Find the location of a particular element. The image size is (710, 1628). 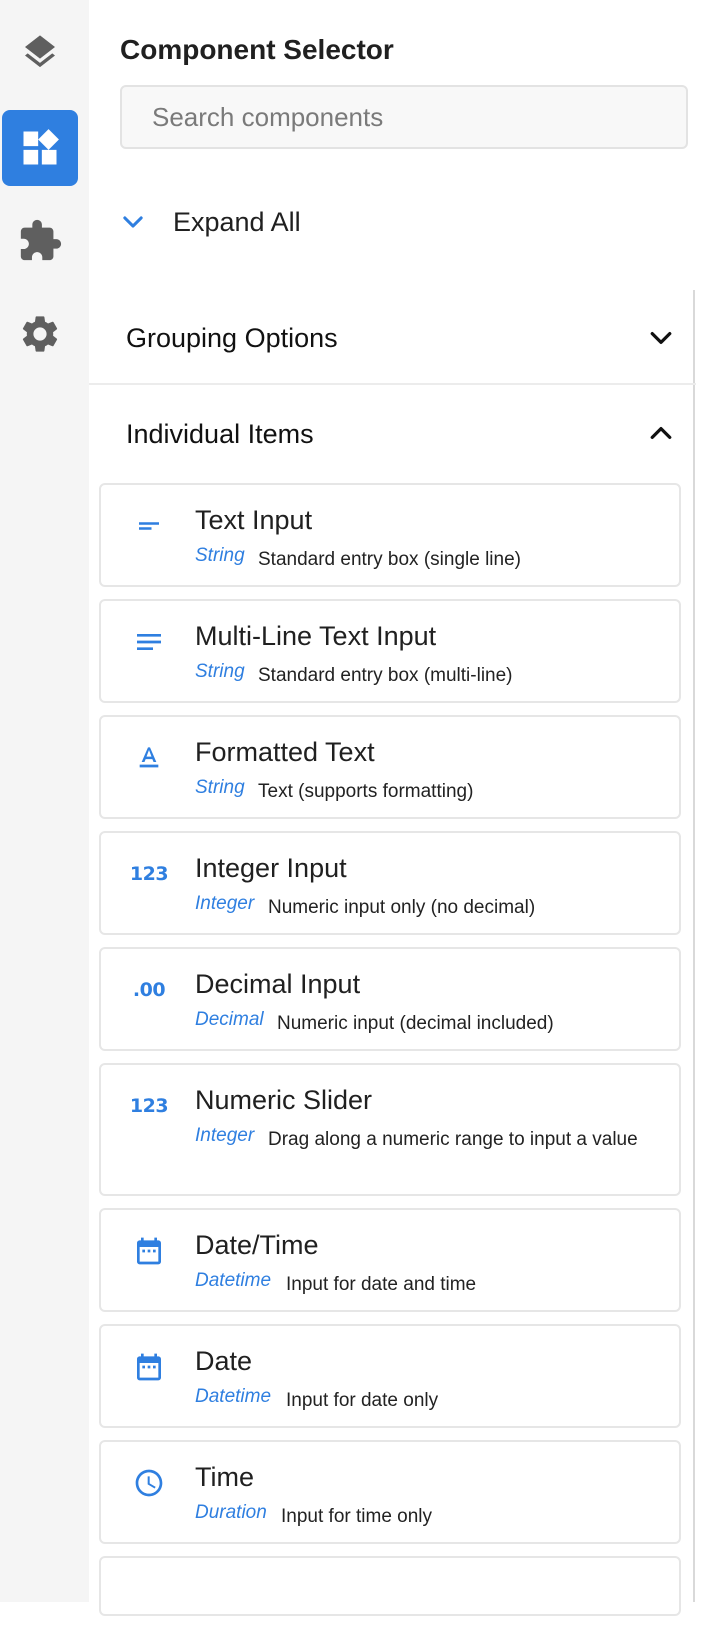

chevron-up-icon is located at coordinates (661, 433).